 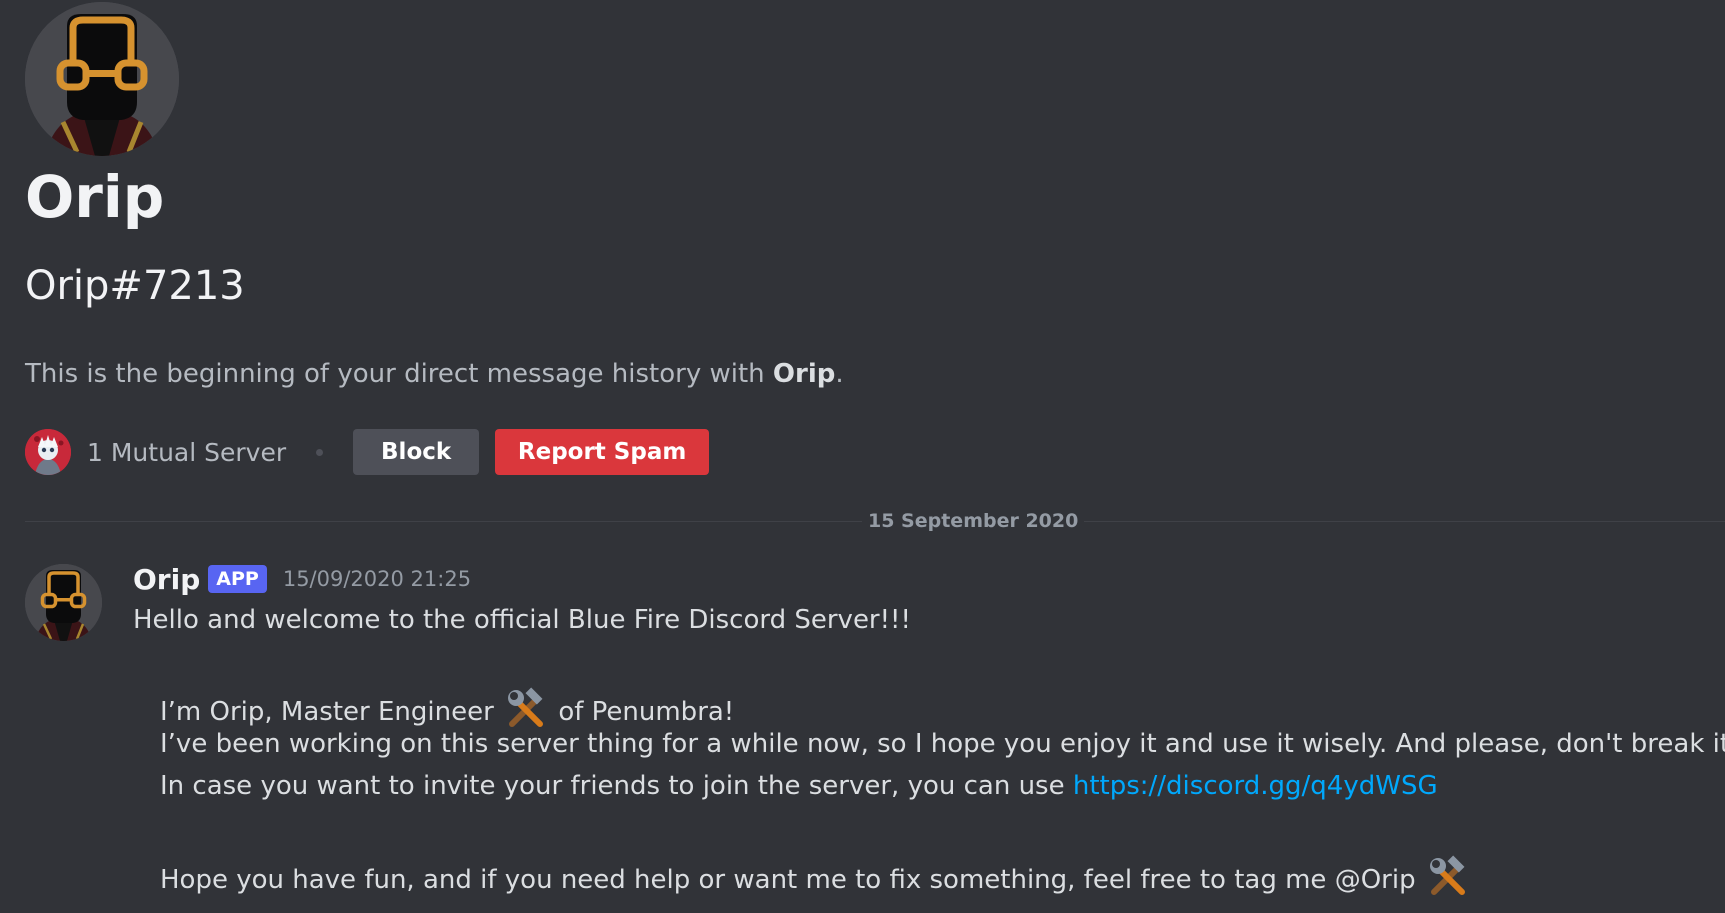 What do you see at coordinates (237, 579) in the screenshot?
I see `app-badge: APP` at bounding box center [237, 579].